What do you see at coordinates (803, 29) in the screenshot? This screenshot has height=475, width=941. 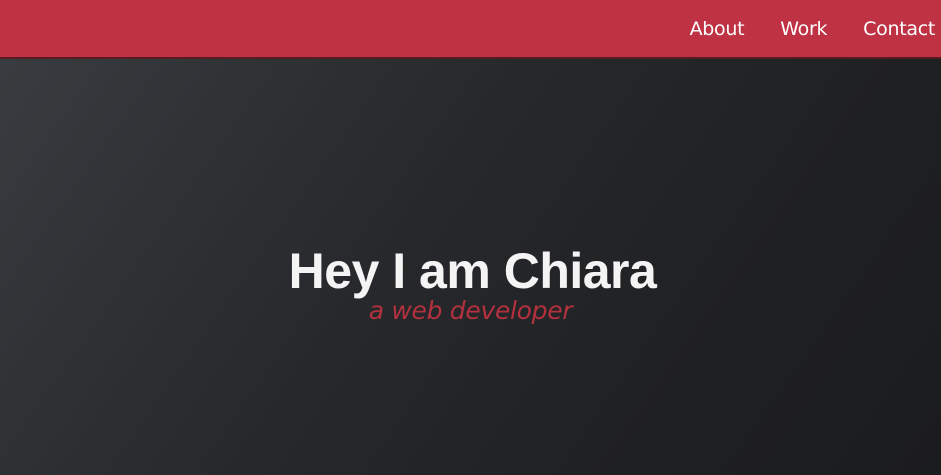 I see `nav-link-work: Work` at bounding box center [803, 29].